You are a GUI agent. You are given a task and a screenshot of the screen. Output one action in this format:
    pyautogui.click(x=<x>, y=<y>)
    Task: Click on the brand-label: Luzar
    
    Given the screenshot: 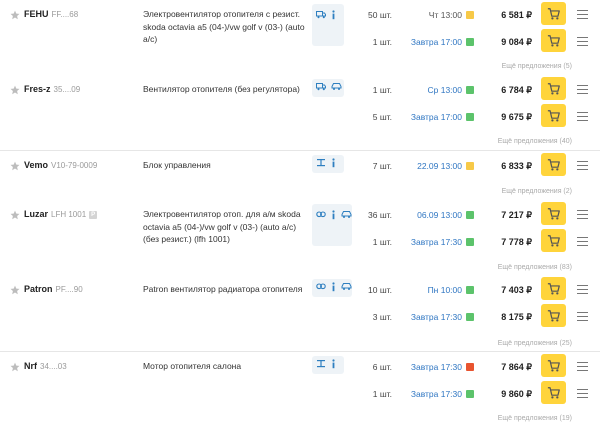 What is the action you would take?
    pyautogui.click(x=36, y=214)
    